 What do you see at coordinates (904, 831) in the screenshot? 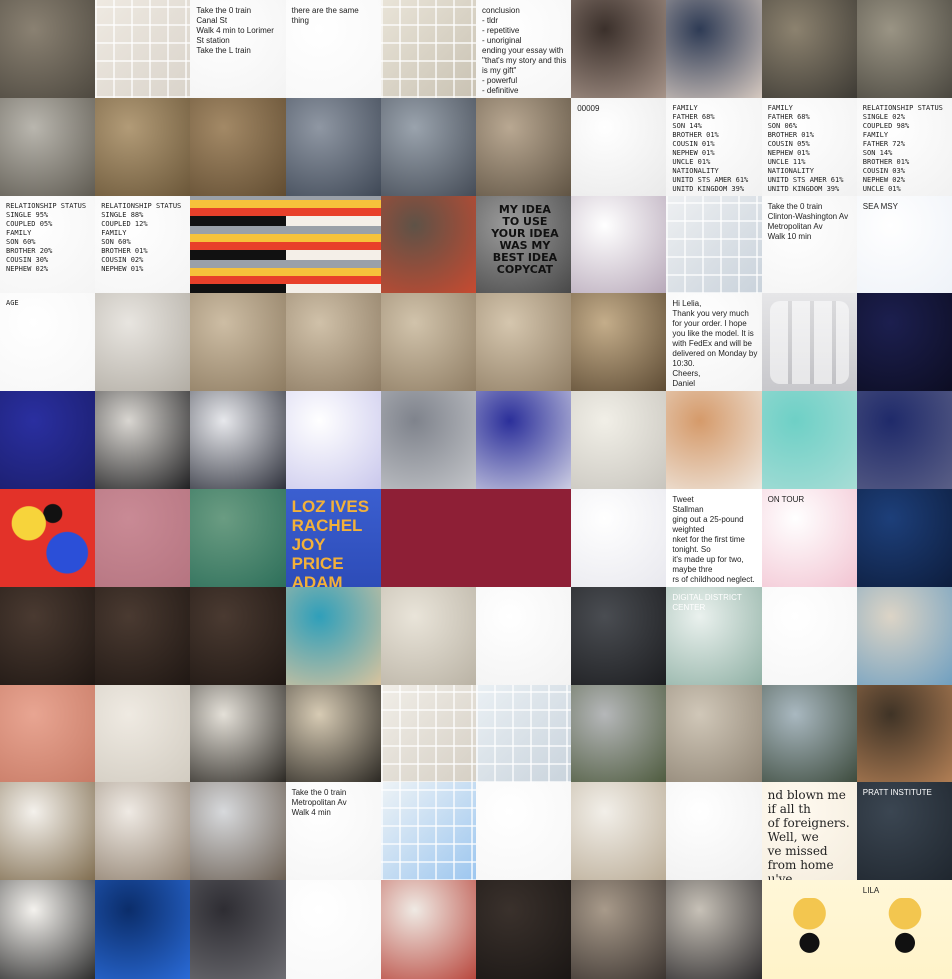
I see `thumbnail: PRATT INSTITUTE` at bounding box center [904, 831].